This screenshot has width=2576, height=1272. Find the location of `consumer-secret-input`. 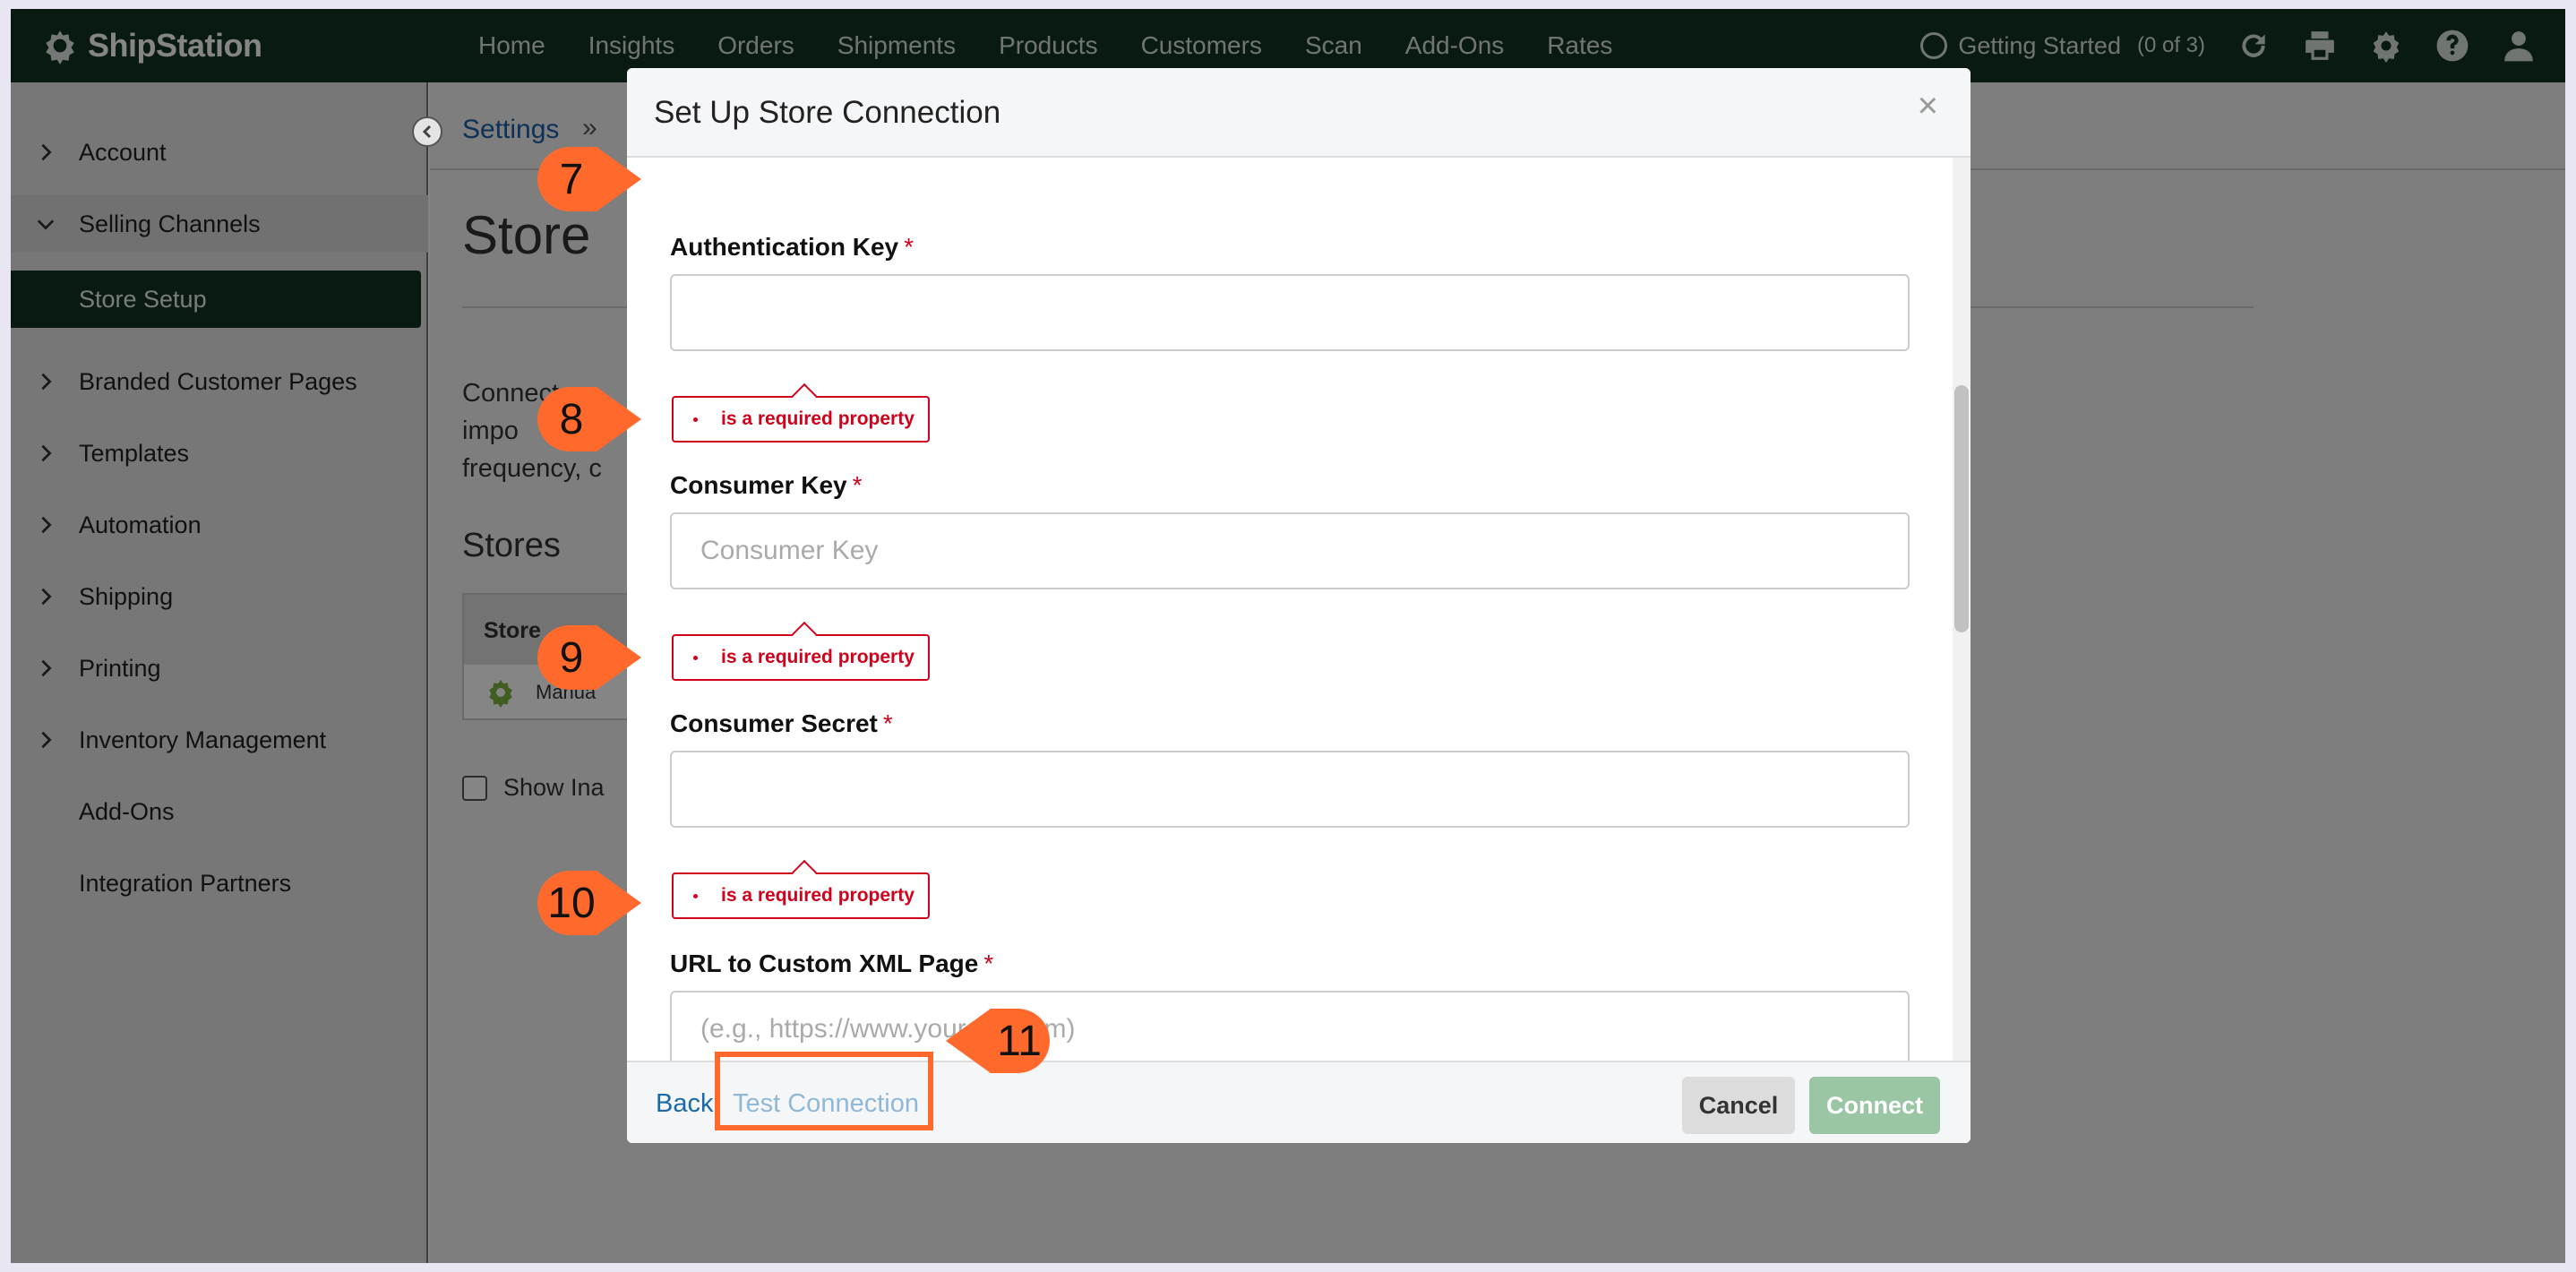

consumer-secret-input is located at coordinates (1290, 790).